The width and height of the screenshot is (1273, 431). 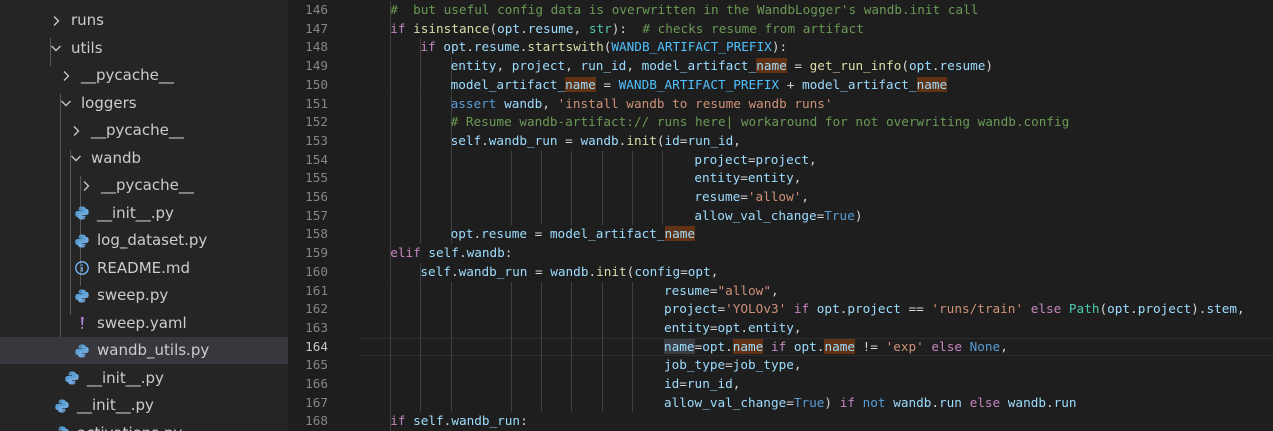 What do you see at coordinates (144, 103) in the screenshot?
I see `folder-item: loggers` at bounding box center [144, 103].